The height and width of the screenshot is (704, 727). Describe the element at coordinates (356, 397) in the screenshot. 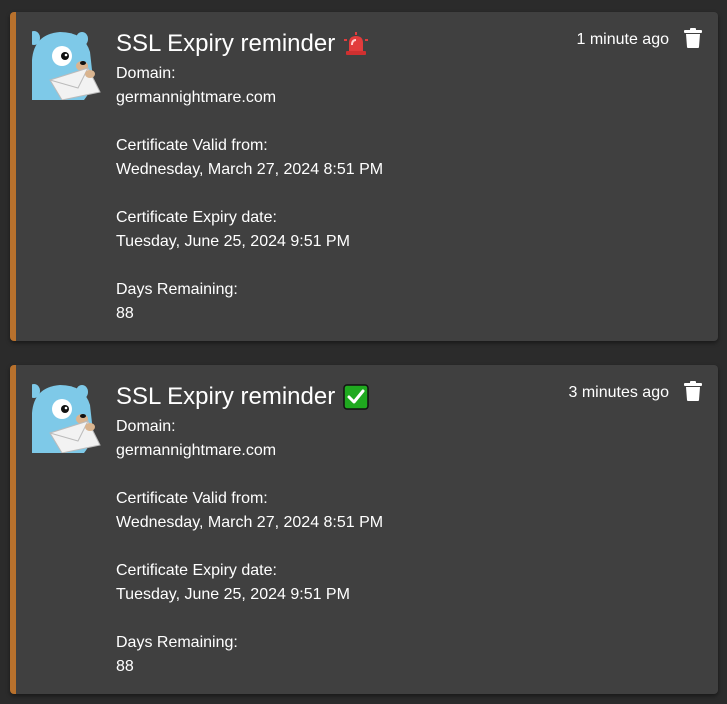

I see `check-mark-button-emoji-icon` at that location.